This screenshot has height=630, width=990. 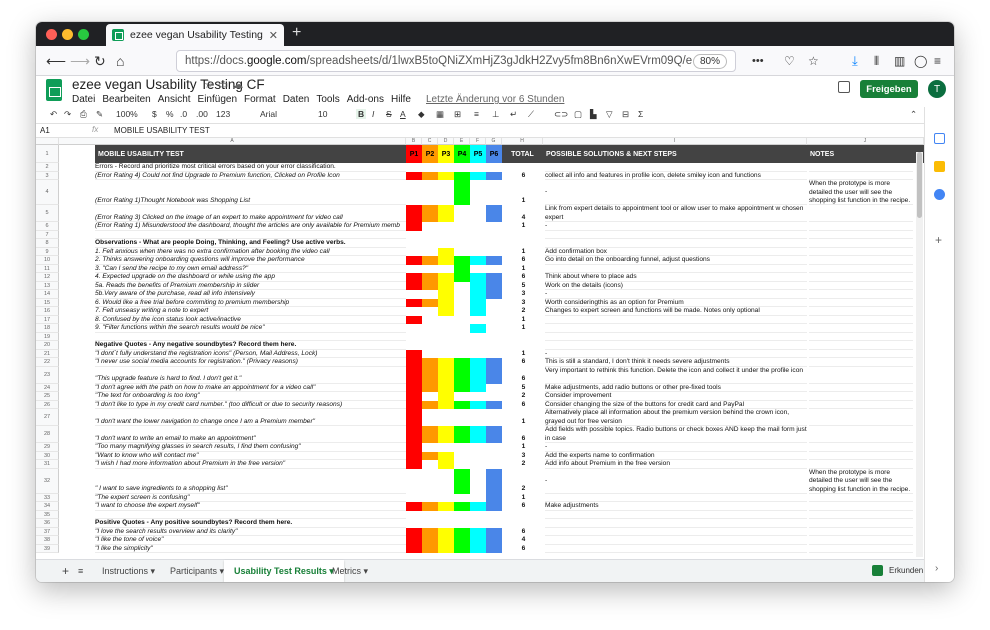 What do you see at coordinates (462, 154) in the screenshot?
I see `header-p4: P4` at bounding box center [462, 154].